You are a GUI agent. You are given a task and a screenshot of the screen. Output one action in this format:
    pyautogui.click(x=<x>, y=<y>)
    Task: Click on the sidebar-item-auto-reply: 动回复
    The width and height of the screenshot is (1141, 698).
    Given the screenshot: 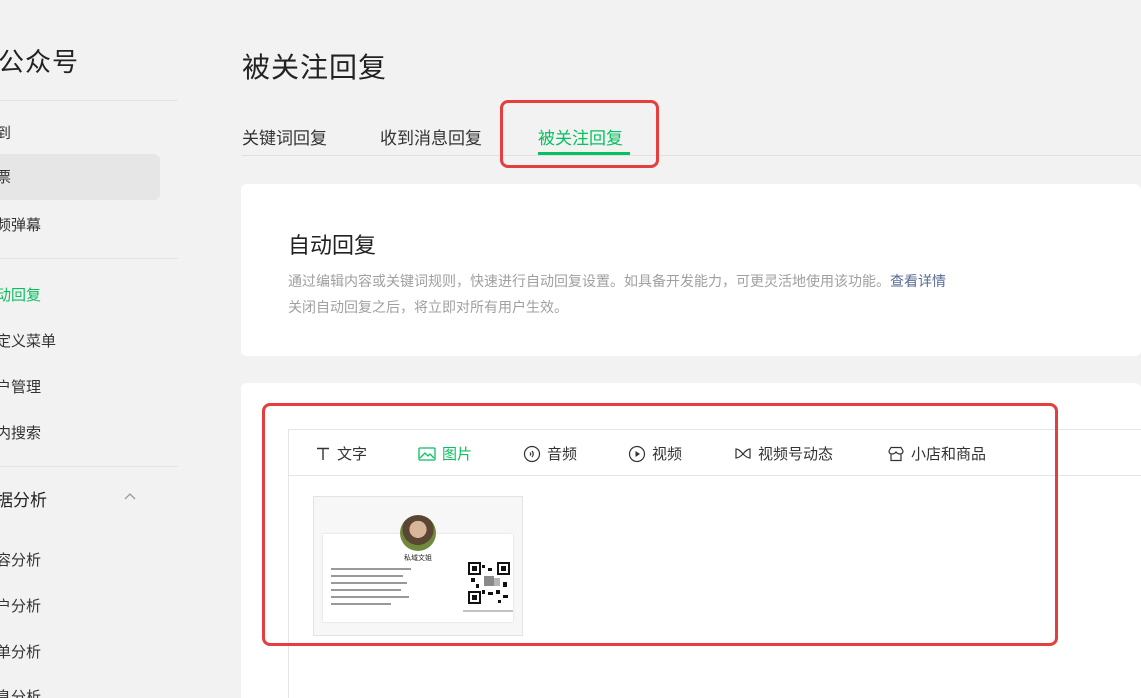 What is the action you would take?
    pyautogui.click(x=20, y=294)
    